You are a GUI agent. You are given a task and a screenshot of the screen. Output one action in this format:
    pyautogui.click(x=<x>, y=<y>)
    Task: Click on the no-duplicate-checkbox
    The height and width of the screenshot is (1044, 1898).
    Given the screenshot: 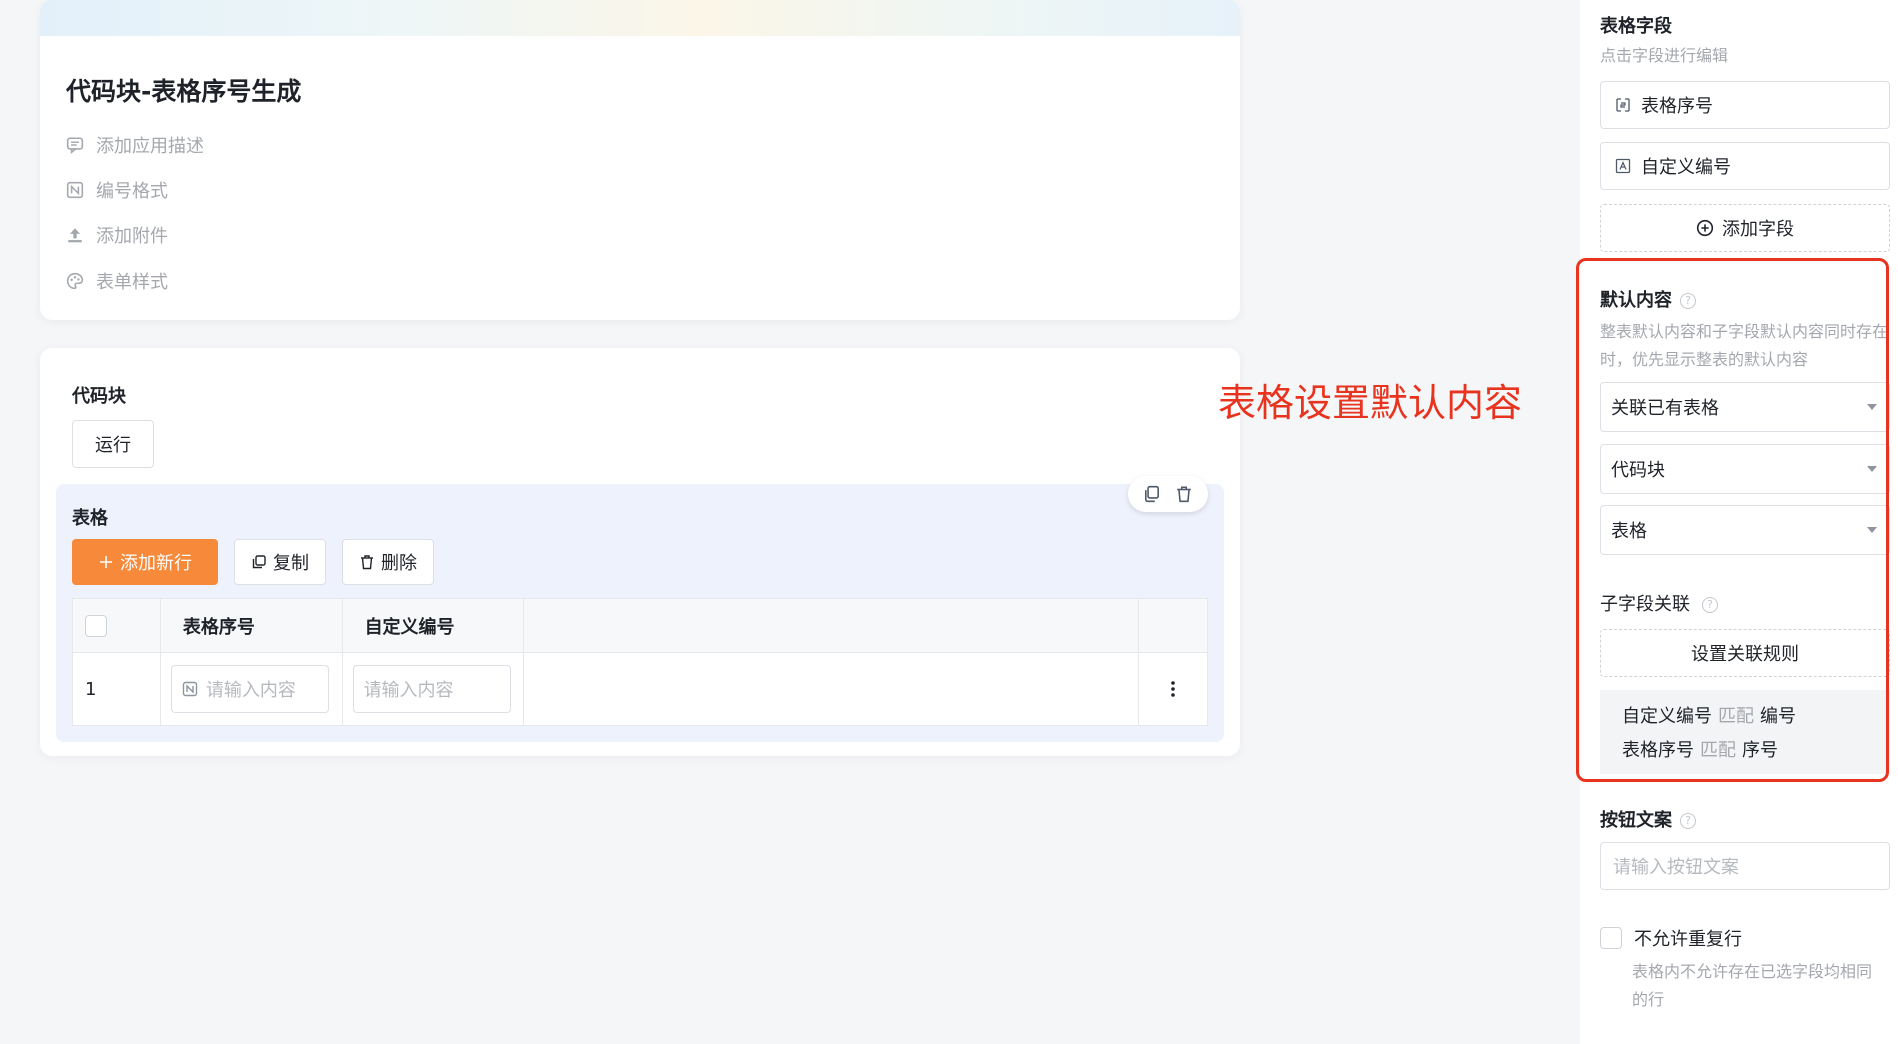 What is the action you would take?
    pyautogui.click(x=1611, y=938)
    